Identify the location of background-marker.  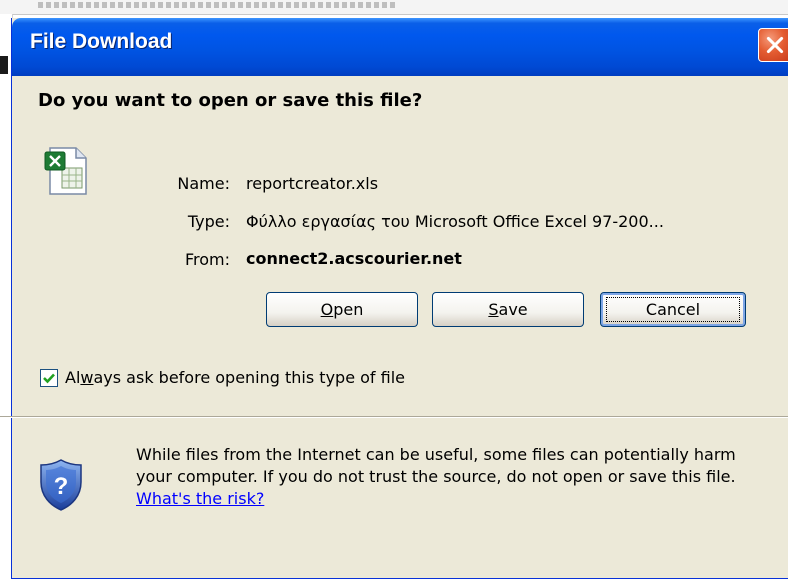
(4, 65).